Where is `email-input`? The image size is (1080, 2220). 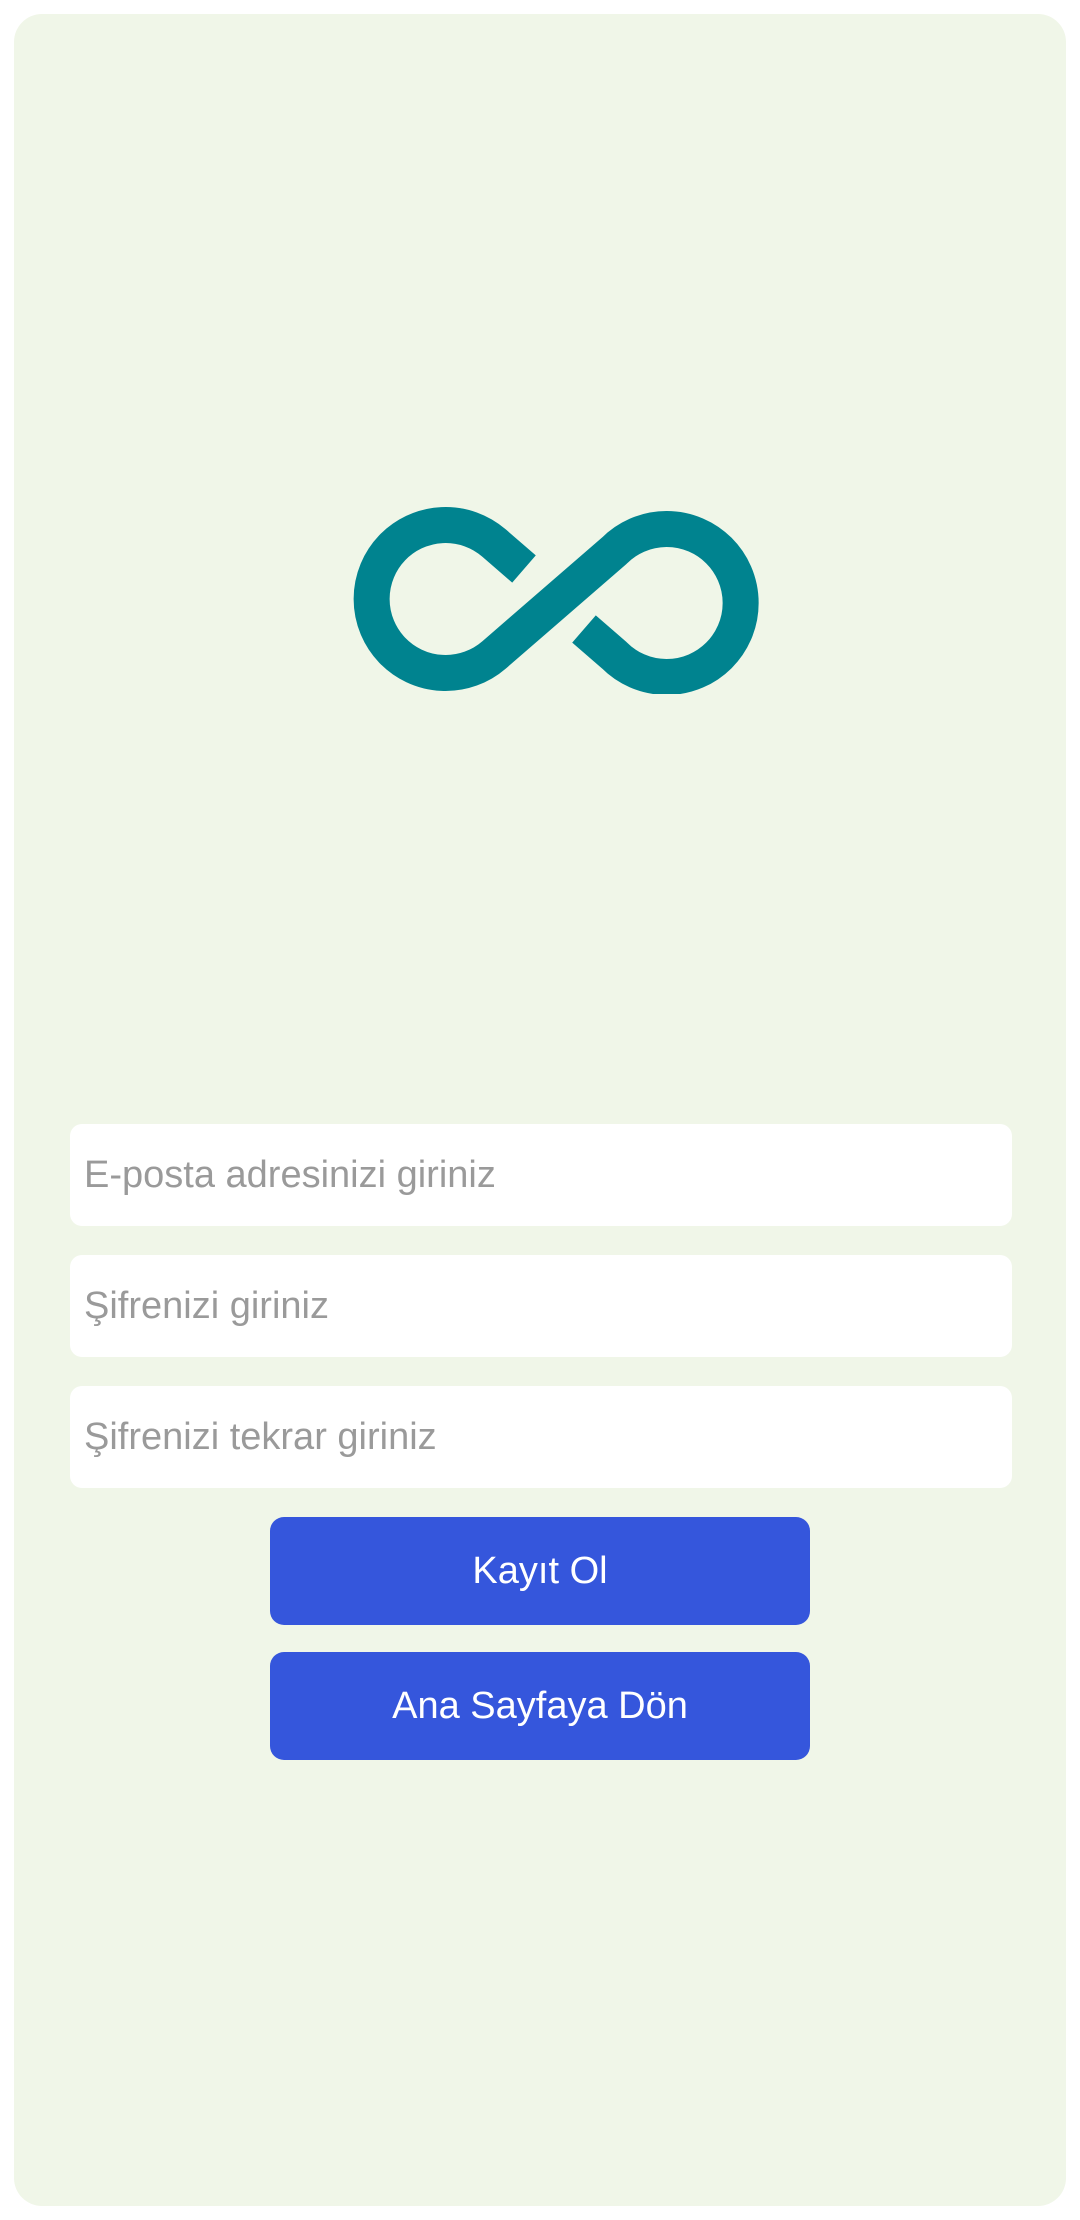 email-input is located at coordinates (541, 1175).